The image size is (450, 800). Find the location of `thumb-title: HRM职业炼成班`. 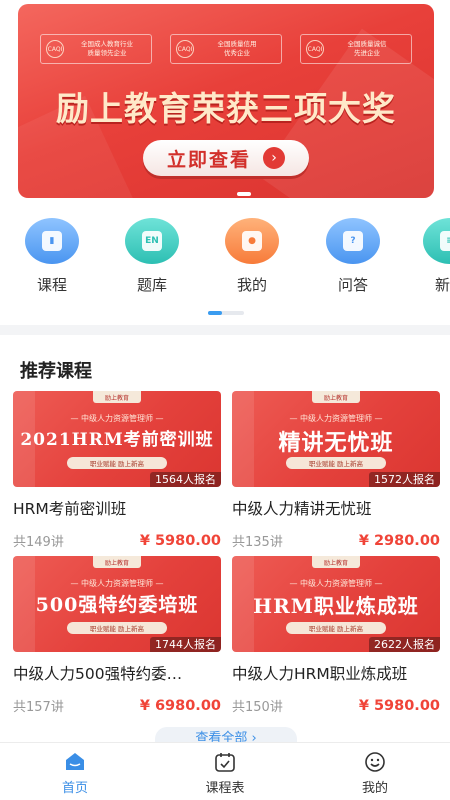

thumb-title: HRM职业炼成班 is located at coordinates (336, 606).